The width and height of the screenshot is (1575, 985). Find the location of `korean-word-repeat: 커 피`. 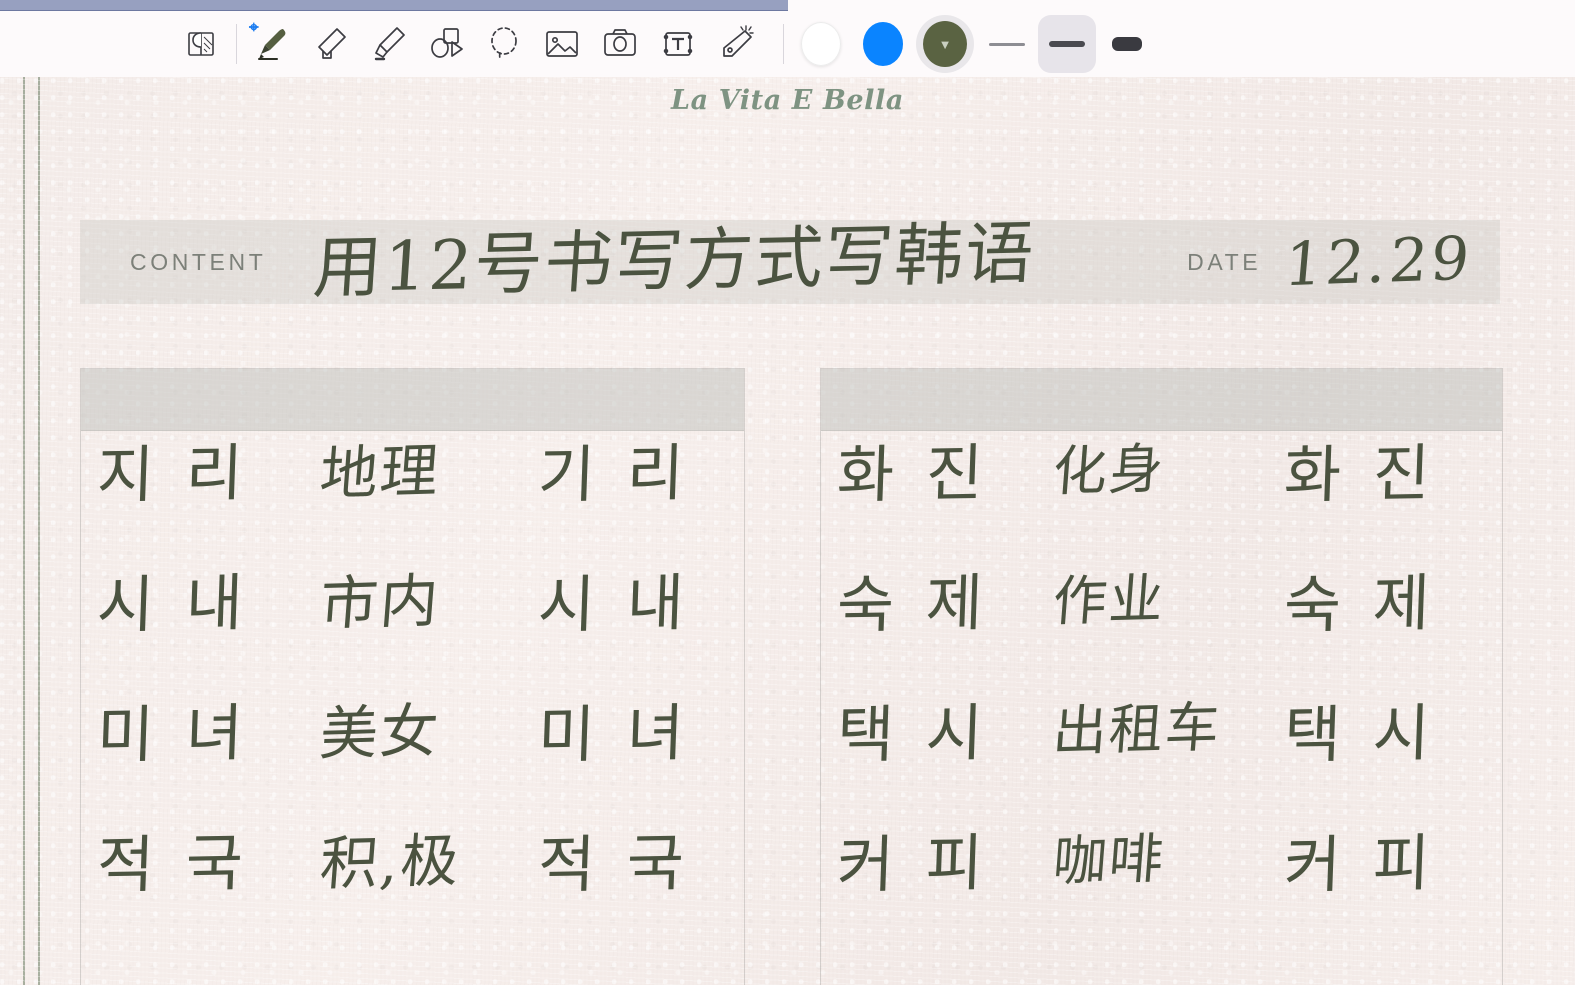

korean-word-repeat: 커 피 is located at coordinates (1360, 864).